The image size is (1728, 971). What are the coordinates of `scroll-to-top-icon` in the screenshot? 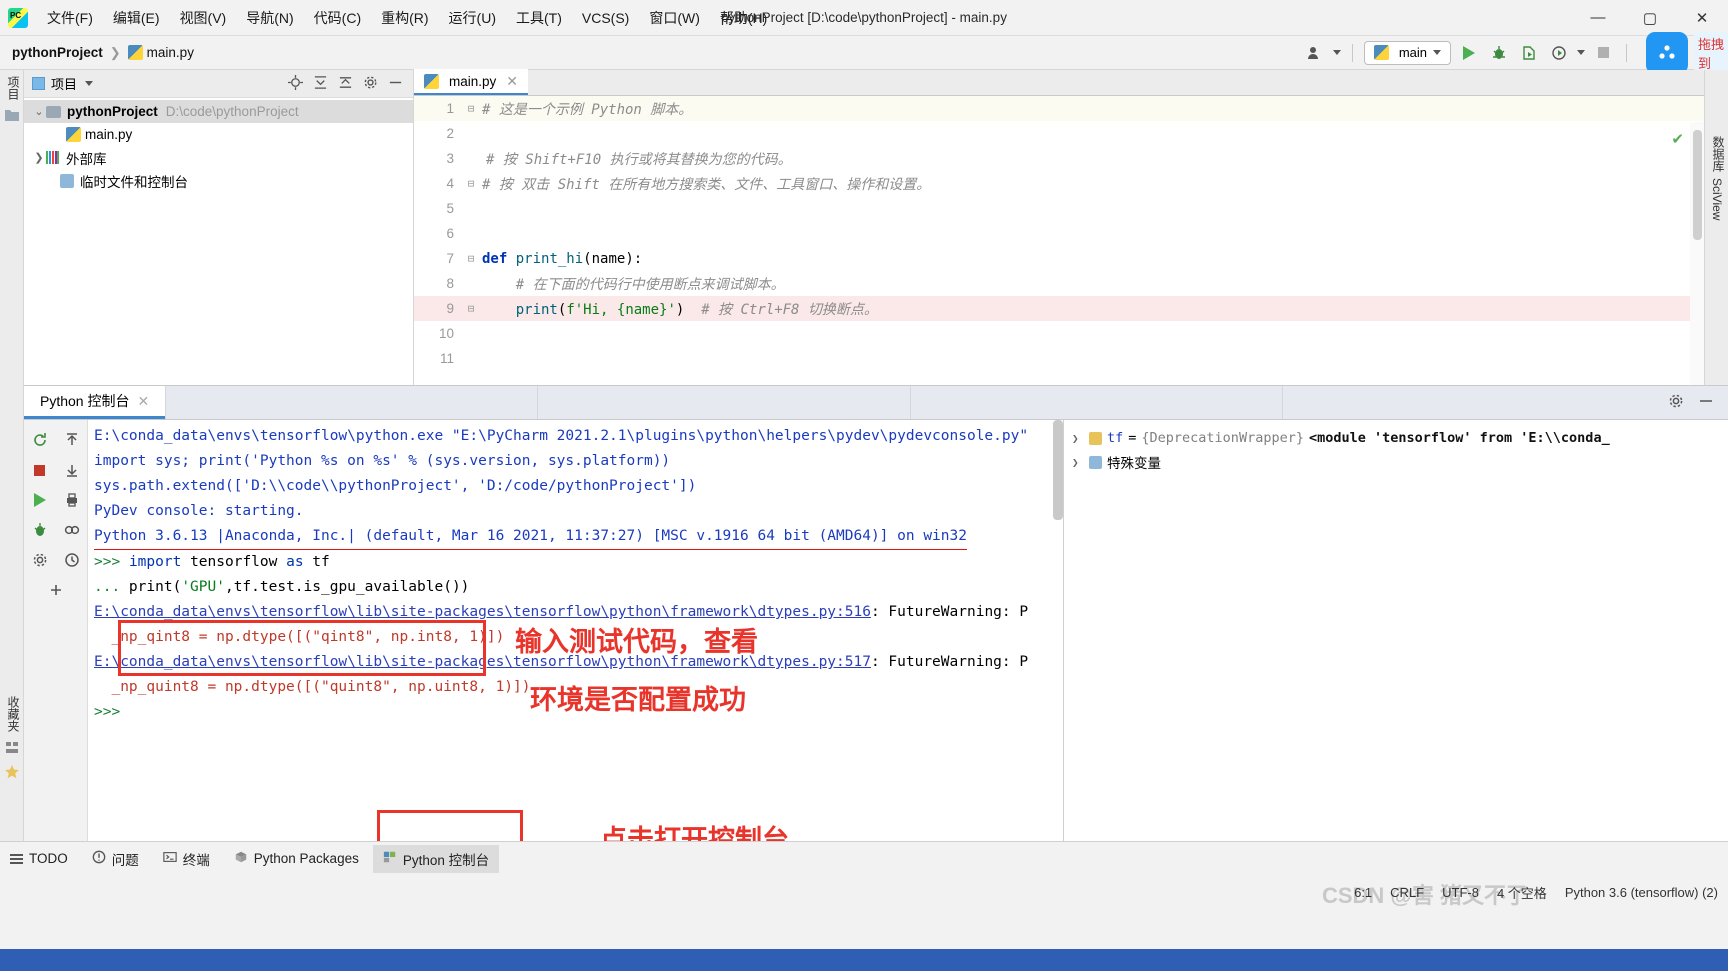 It's located at (72, 440).